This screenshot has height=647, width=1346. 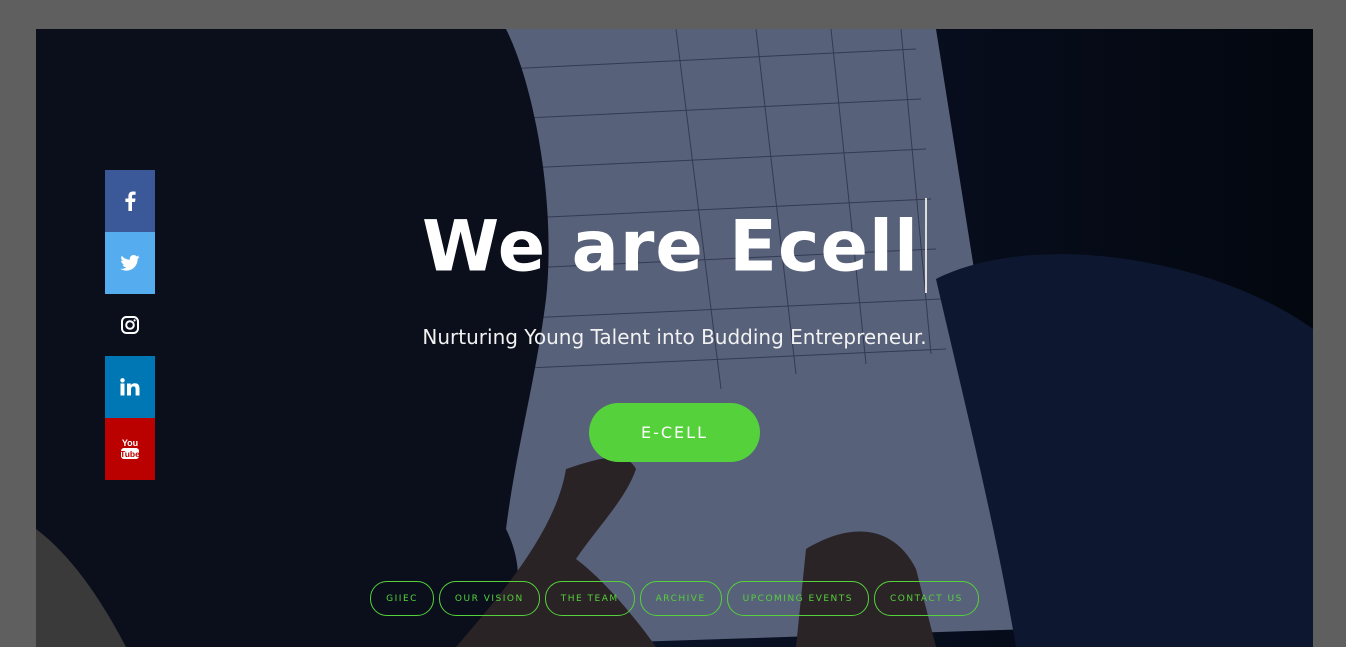 What do you see at coordinates (489, 598) in the screenshot?
I see `nav-item-our-vision: OUR VISION` at bounding box center [489, 598].